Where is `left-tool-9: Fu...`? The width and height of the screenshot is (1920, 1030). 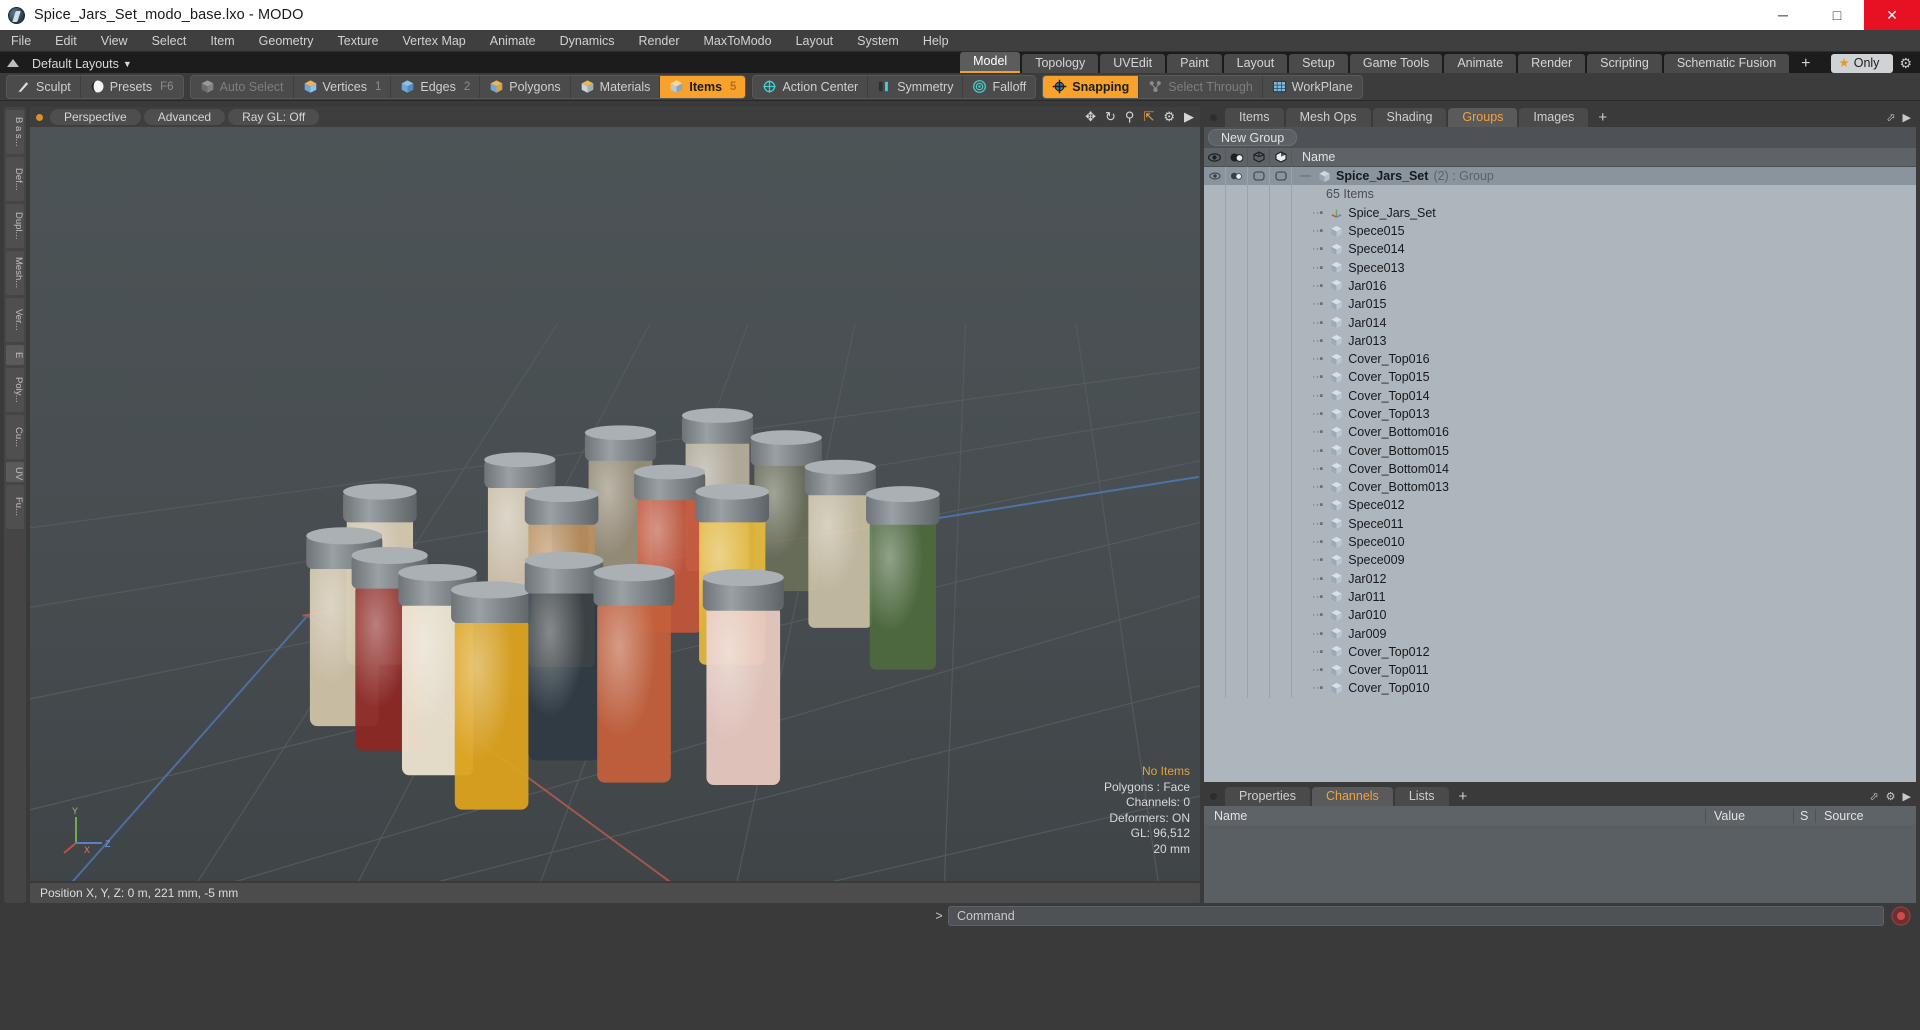 left-tool-9: Fu... is located at coordinates (15, 507).